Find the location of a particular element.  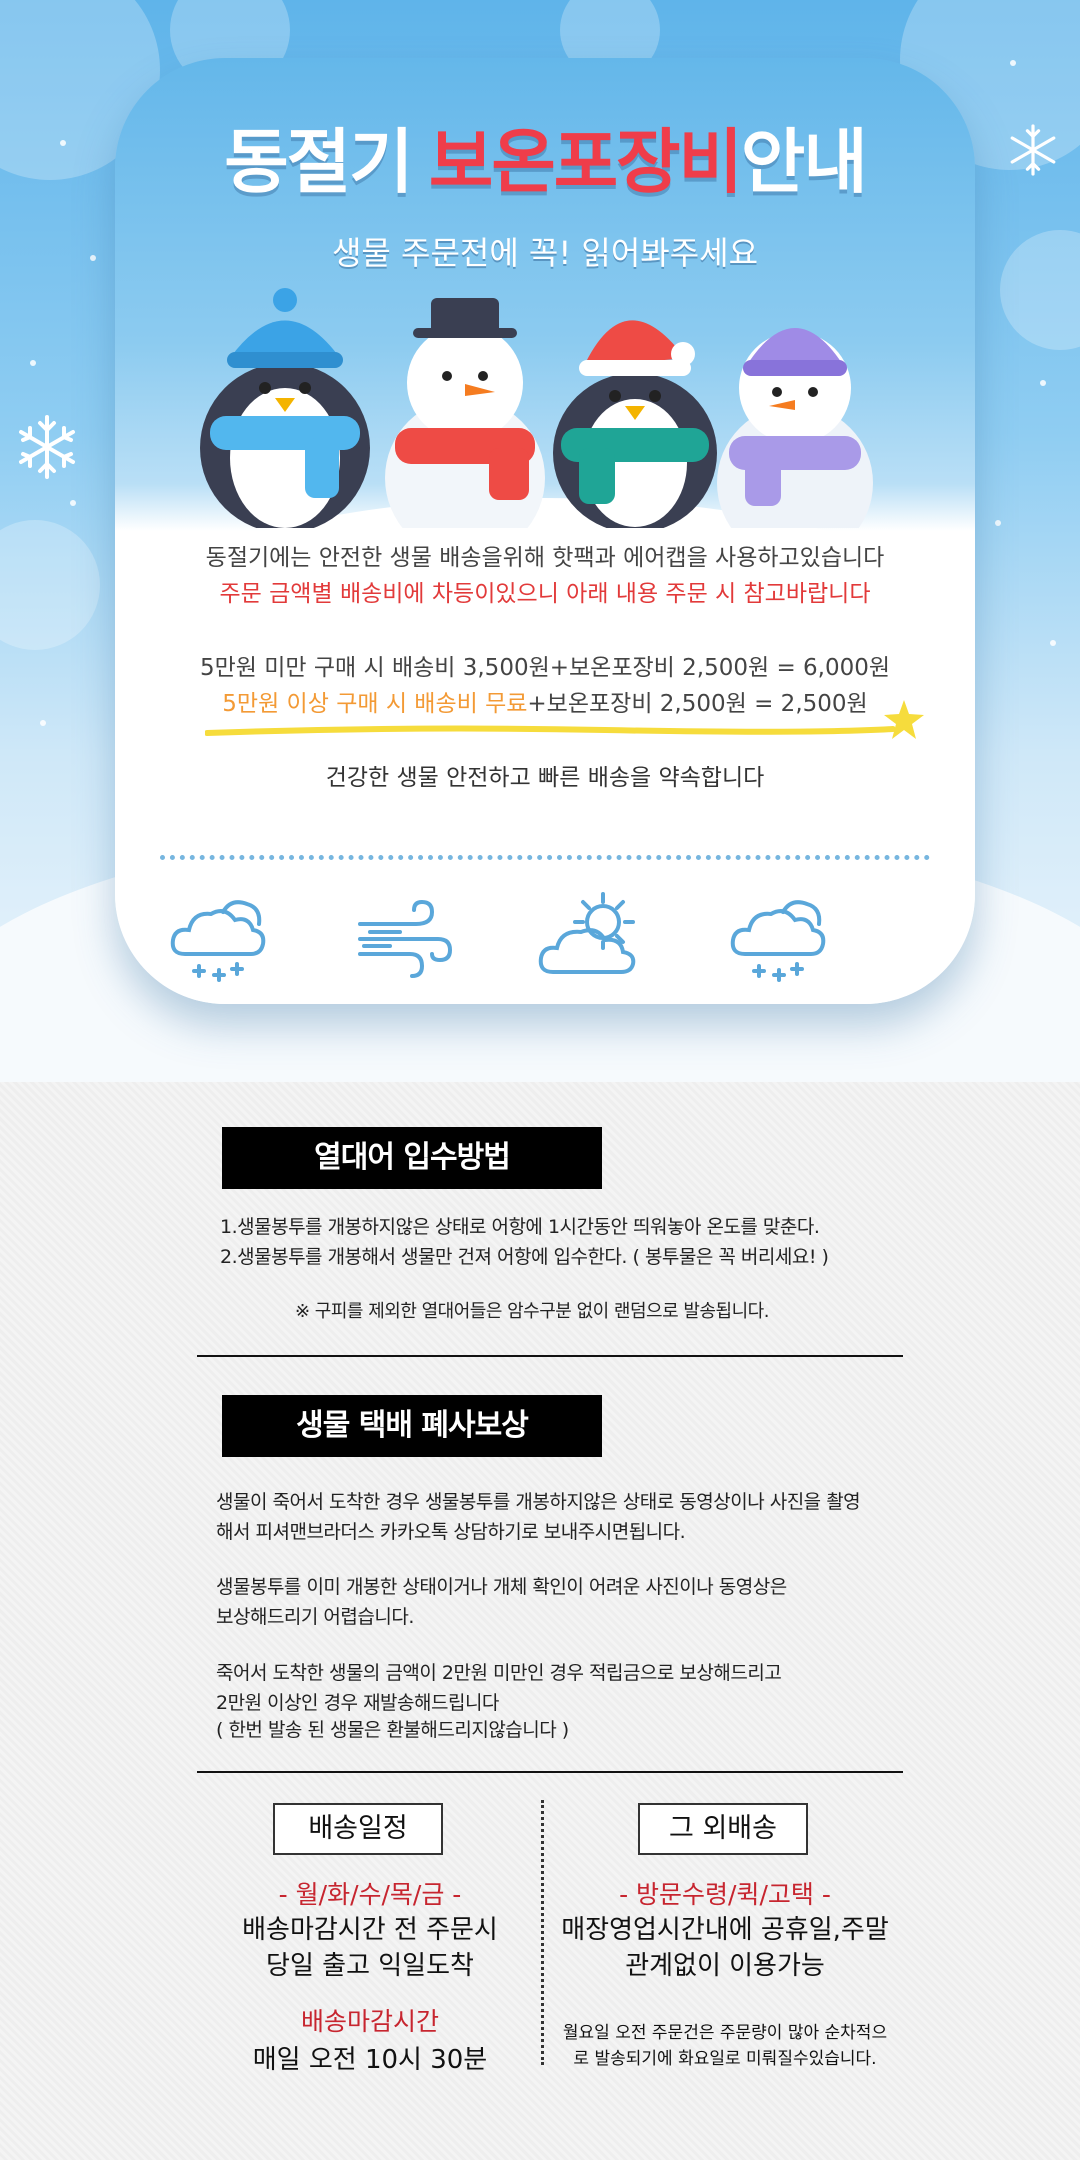

penguin-red-hat is located at coordinates (635, 424).